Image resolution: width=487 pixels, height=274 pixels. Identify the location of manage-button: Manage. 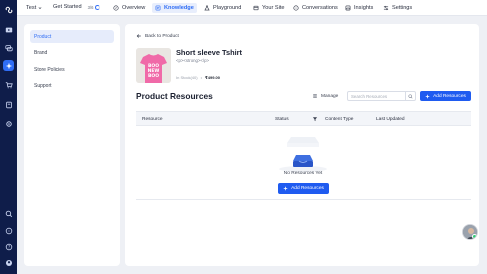
(325, 96).